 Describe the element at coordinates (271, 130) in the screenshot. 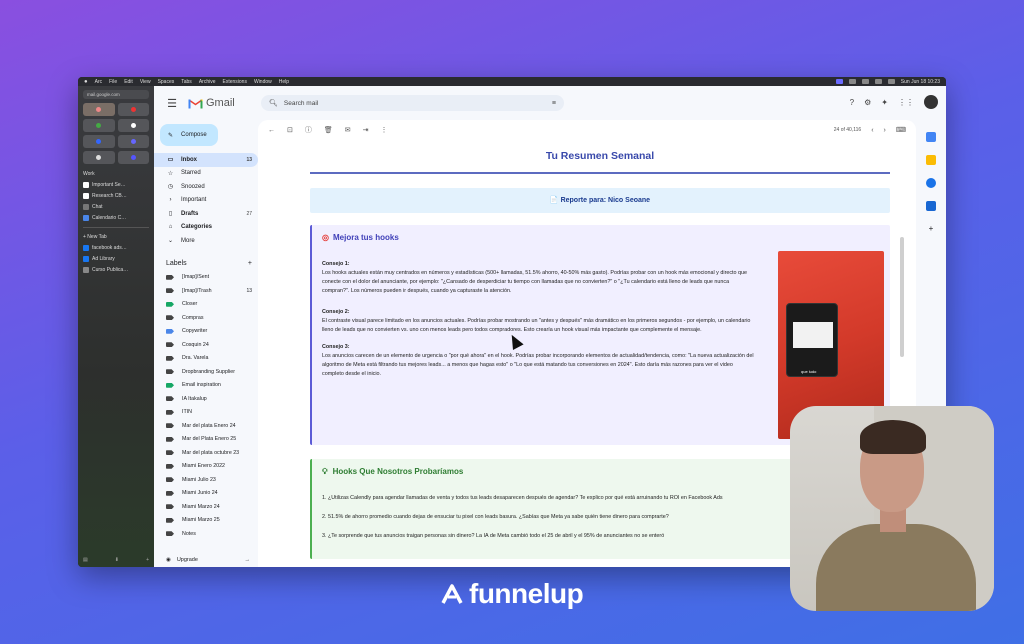

I see `back-icon: ←` at that location.